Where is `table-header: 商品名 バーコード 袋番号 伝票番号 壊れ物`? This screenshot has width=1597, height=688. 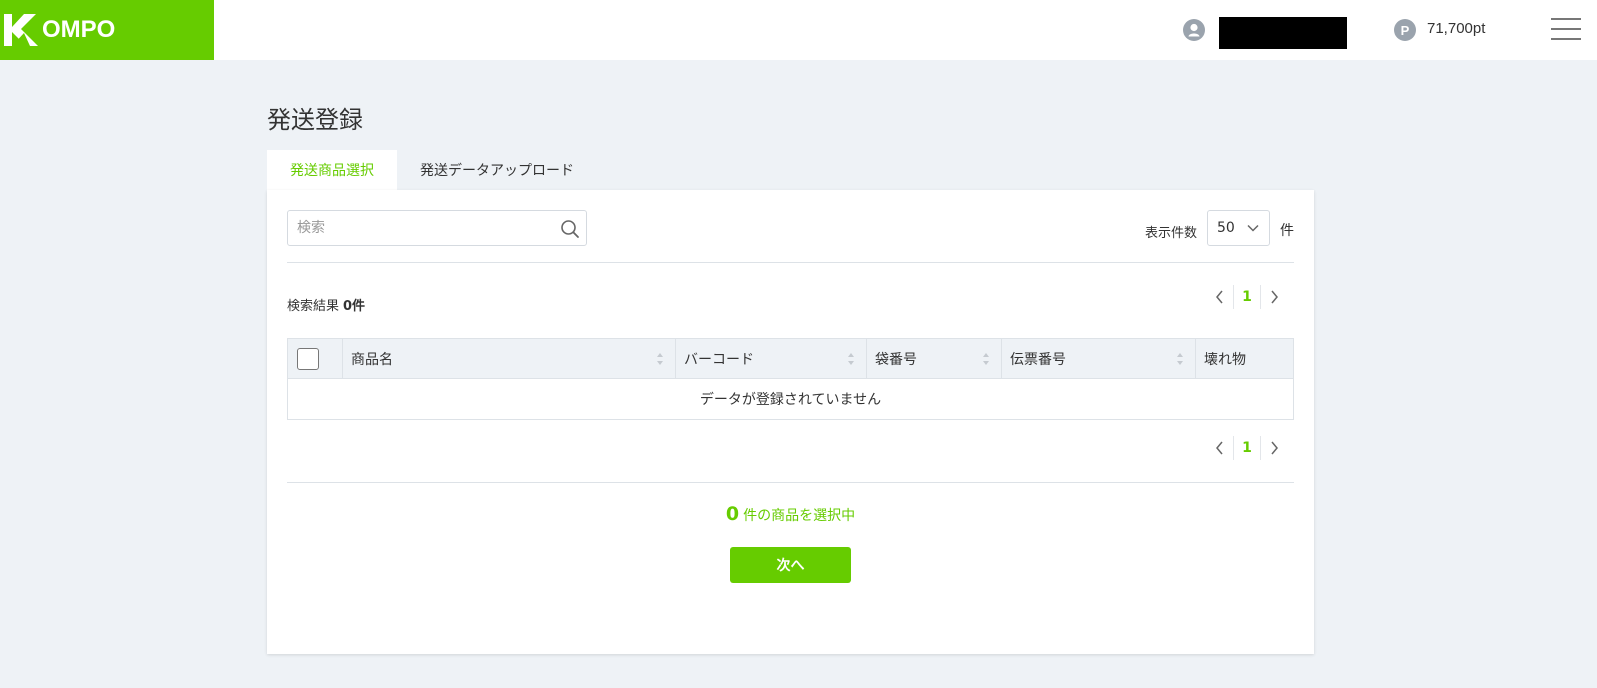
table-header: 商品名 バーコード 袋番号 伝票番号 壊れ物 is located at coordinates (790, 359).